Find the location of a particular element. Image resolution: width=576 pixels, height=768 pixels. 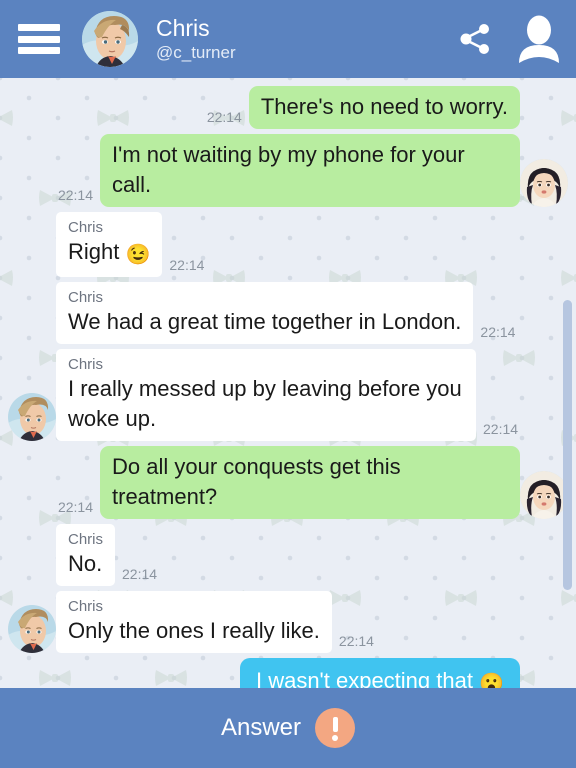

message-row: Chris No. 22:14 is located at coordinates (288, 555).